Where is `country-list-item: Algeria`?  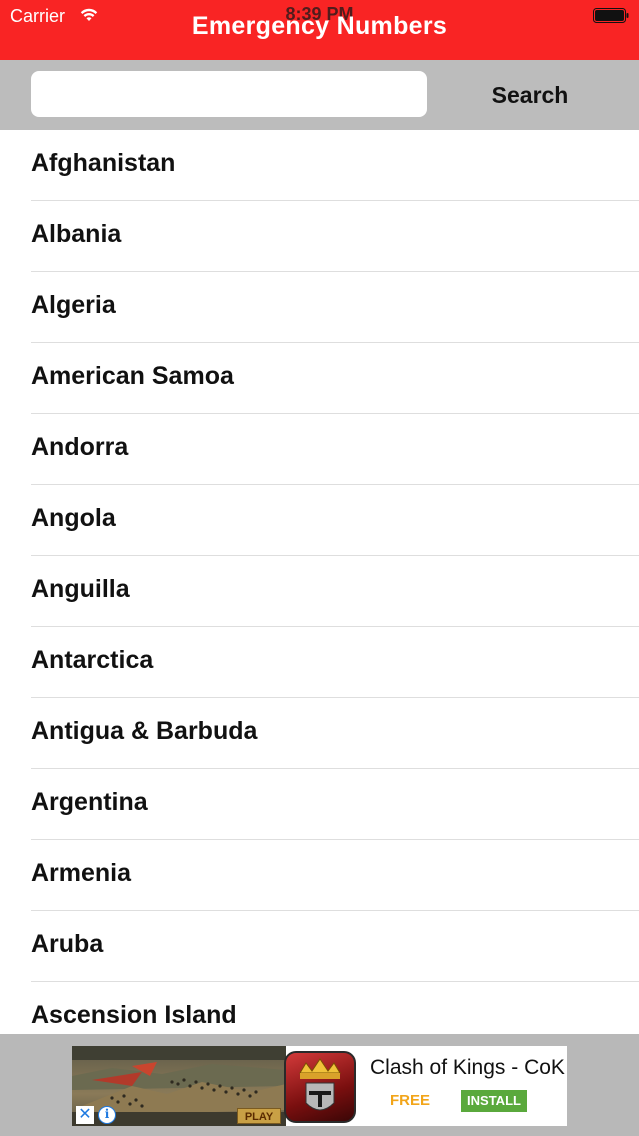 country-list-item: Algeria is located at coordinates (319, 307).